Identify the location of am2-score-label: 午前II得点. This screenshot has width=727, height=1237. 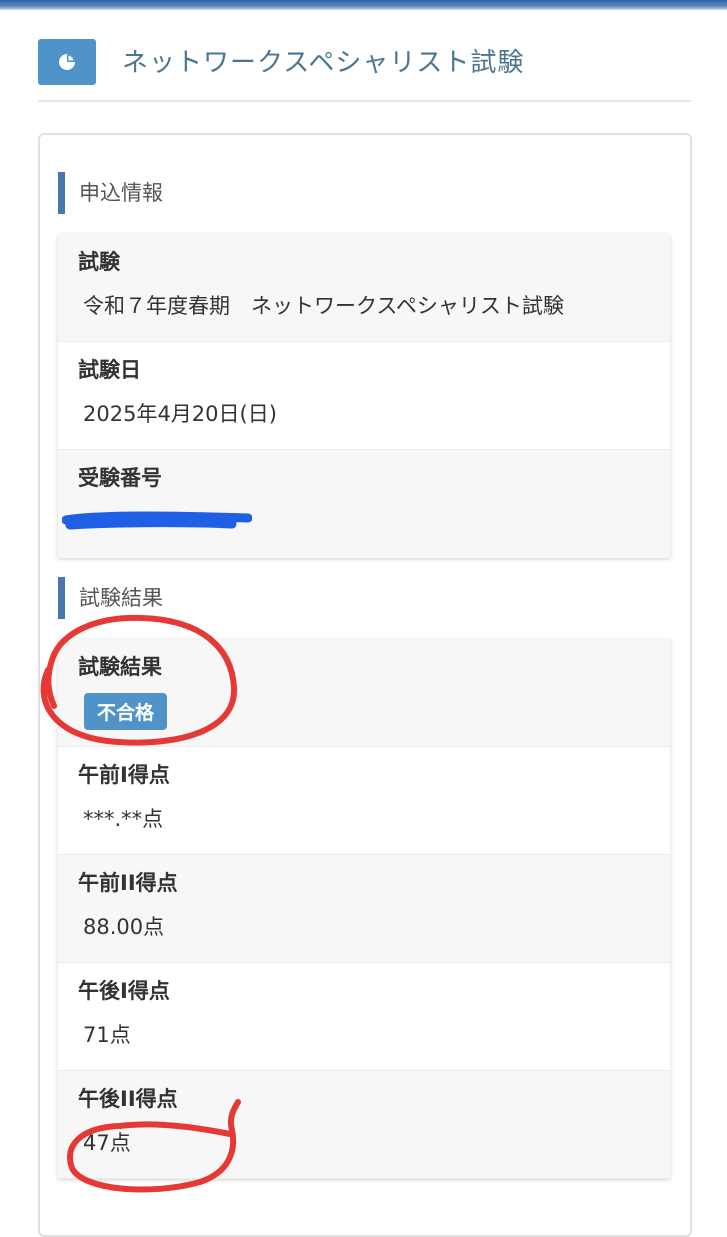
(128, 883).